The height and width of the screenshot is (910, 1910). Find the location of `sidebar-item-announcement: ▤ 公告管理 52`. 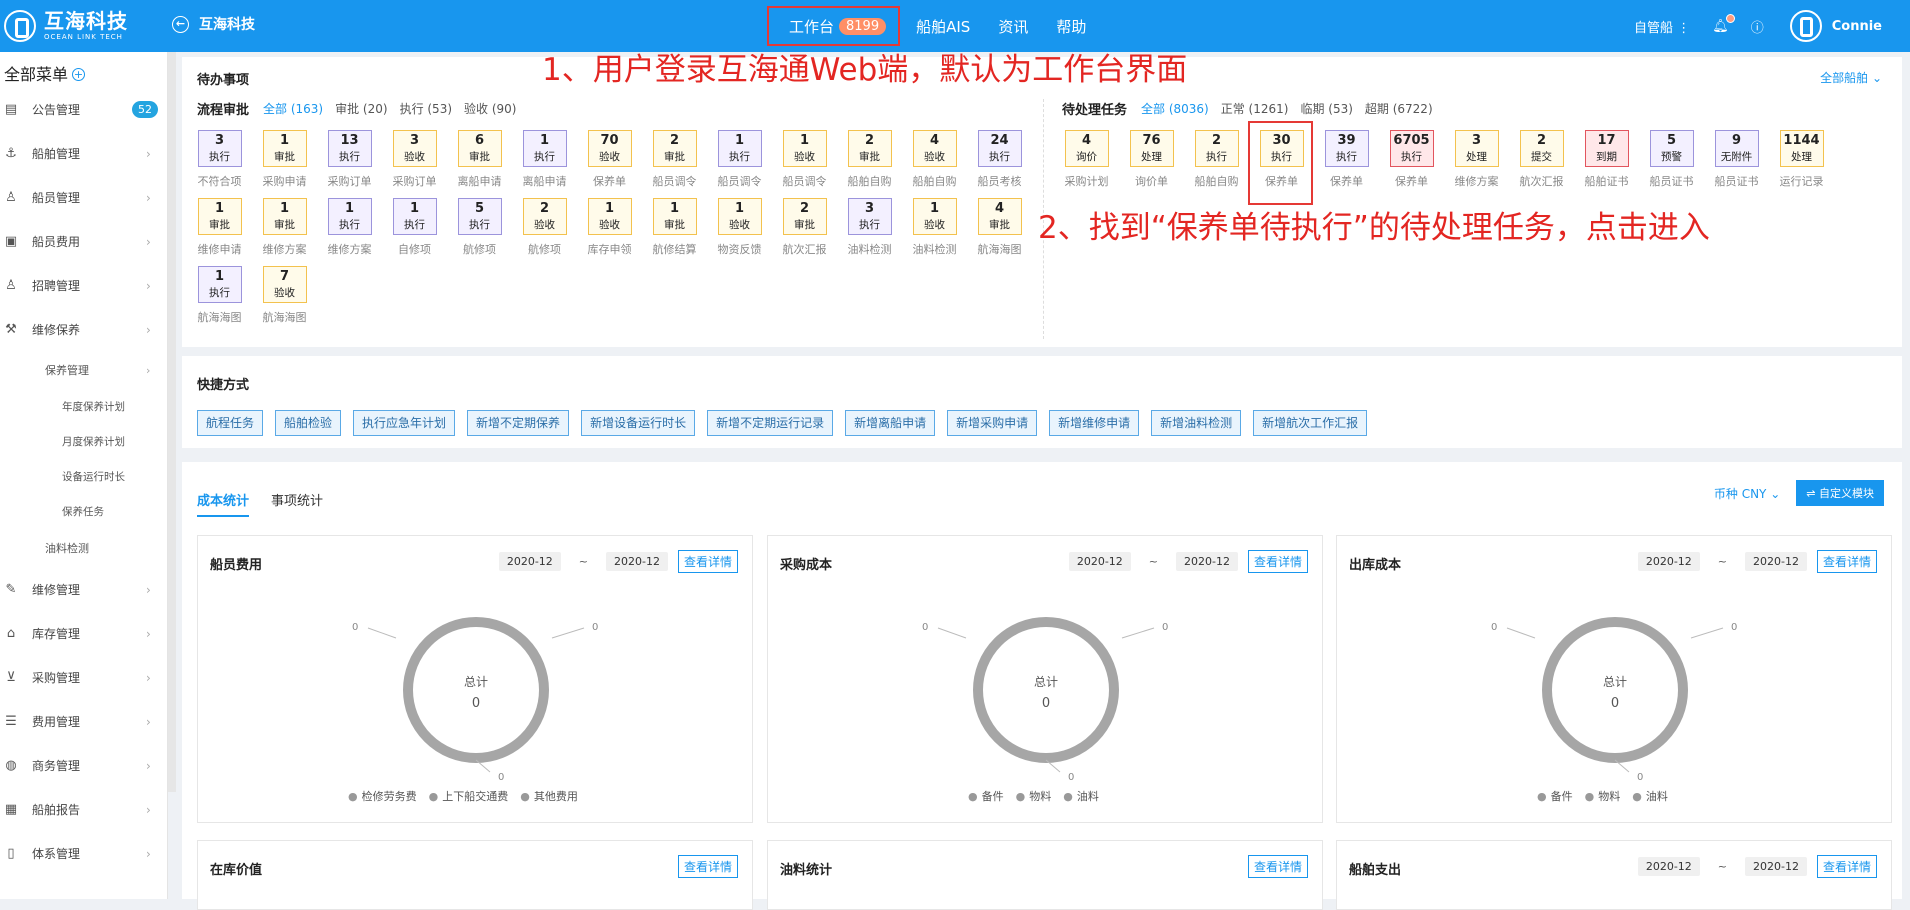

sidebar-item-announcement: ▤ 公告管理 52 is located at coordinates (83, 110).